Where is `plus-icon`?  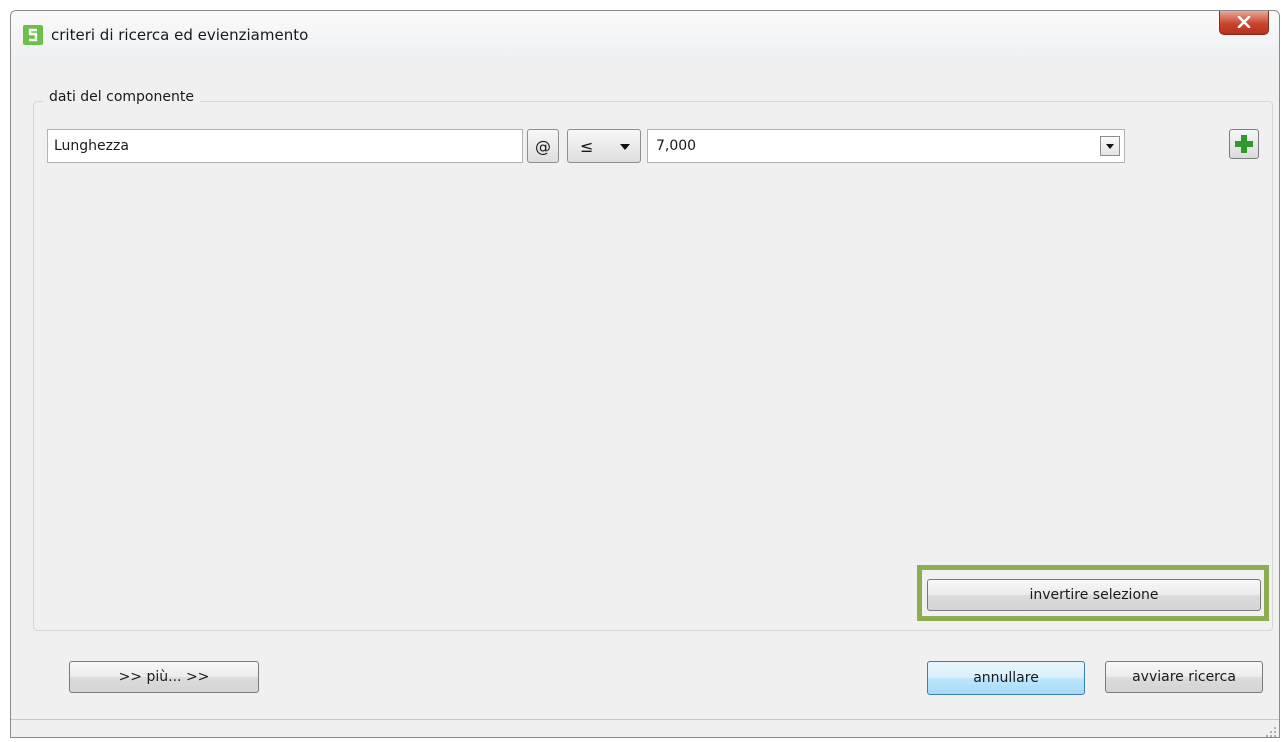 plus-icon is located at coordinates (1244, 144).